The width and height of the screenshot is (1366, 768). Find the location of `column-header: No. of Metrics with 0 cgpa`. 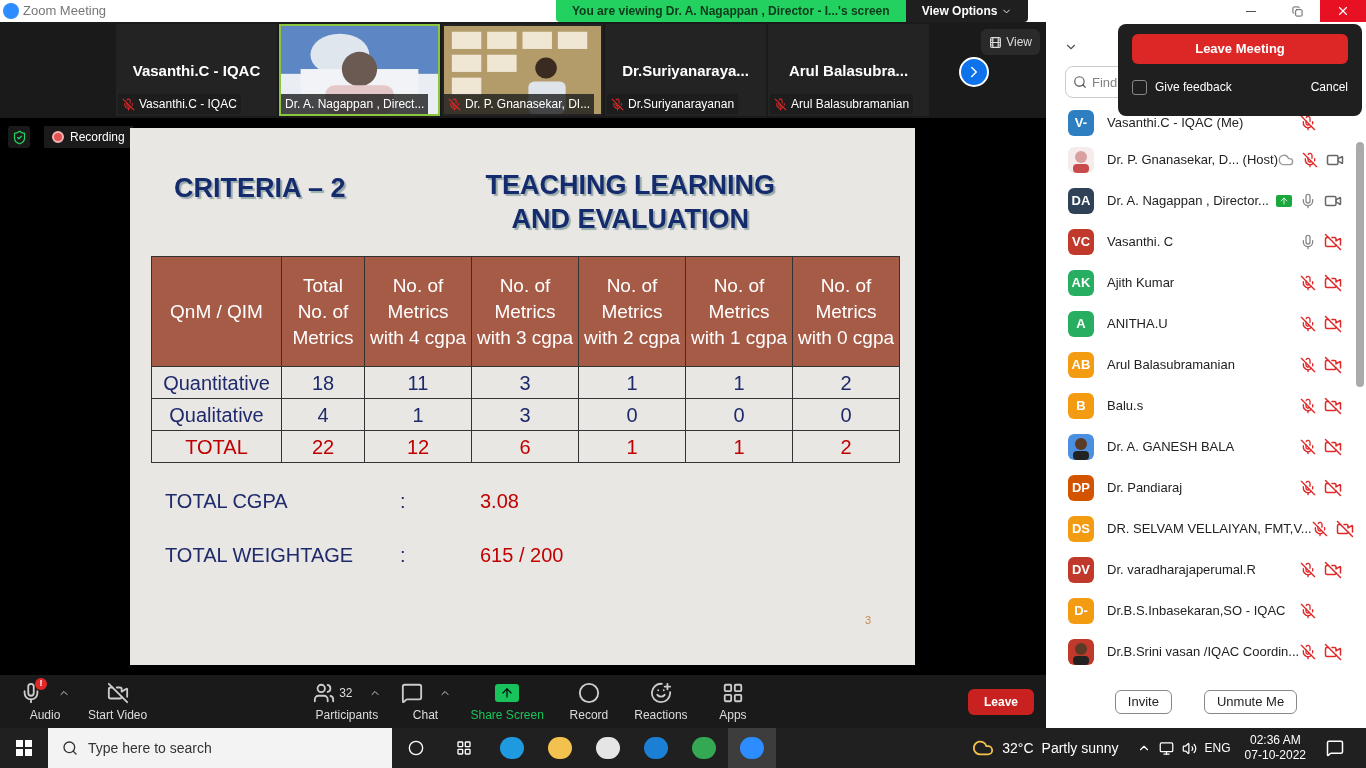

column-header: No. of Metrics with 0 cgpa is located at coordinates (846, 311).